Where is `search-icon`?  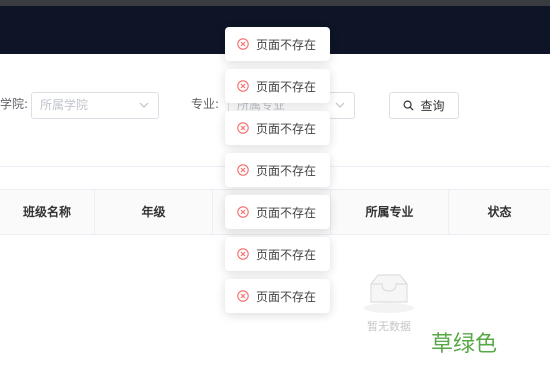
search-icon is located at coordinates (408, 105).